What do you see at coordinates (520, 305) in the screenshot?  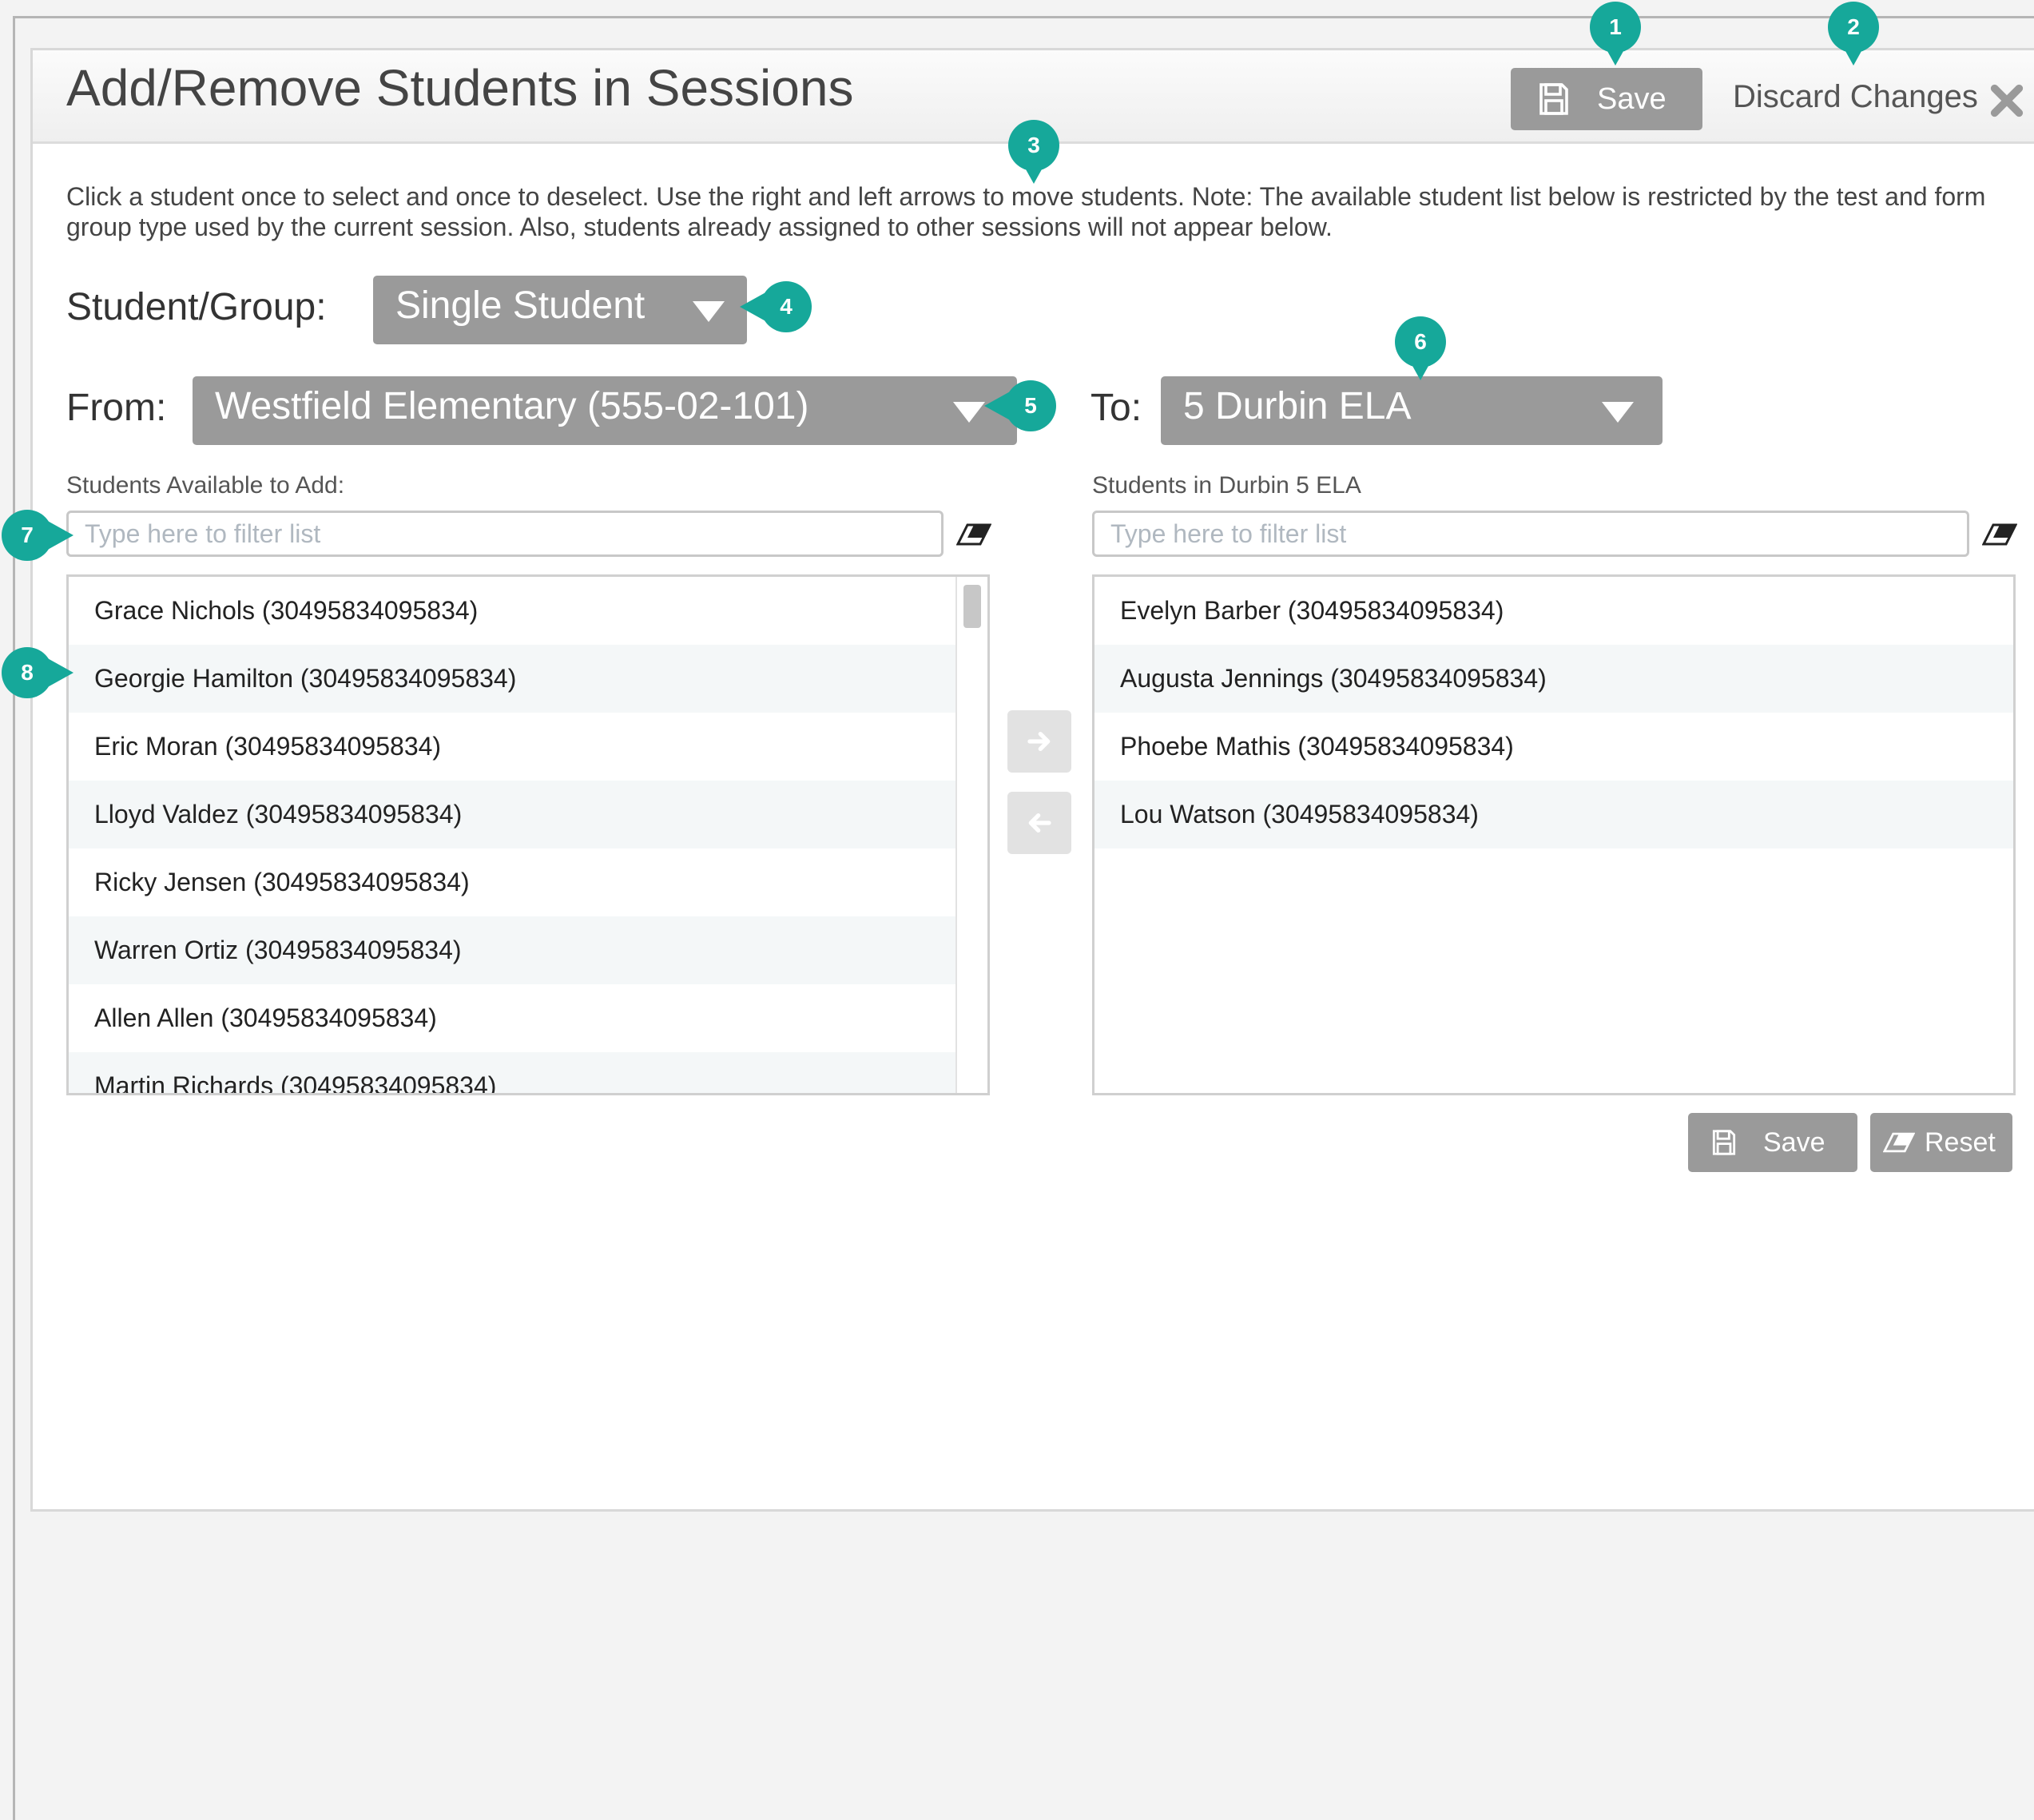 I see `student-group-value: Single Student` at bounding box center [520, 305].